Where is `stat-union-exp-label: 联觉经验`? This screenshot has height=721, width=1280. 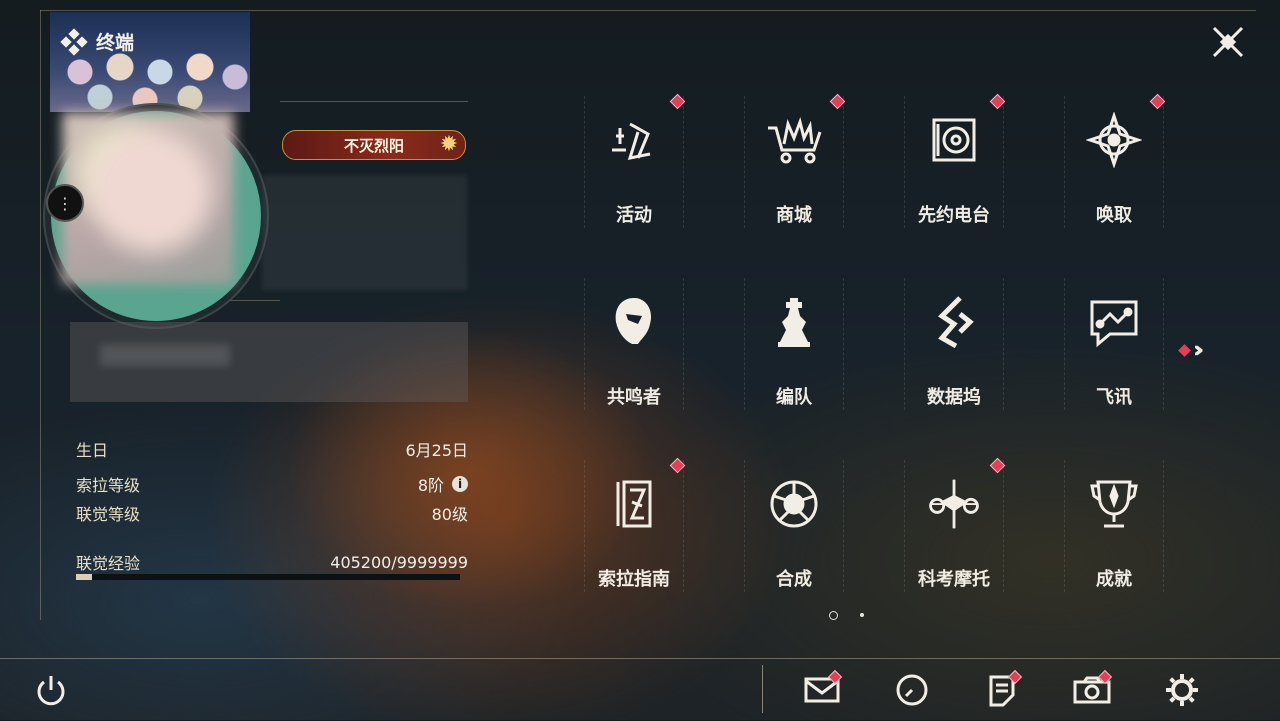
stat-union-exp-label: 联觉经验 is located at coordinates (108, 563).